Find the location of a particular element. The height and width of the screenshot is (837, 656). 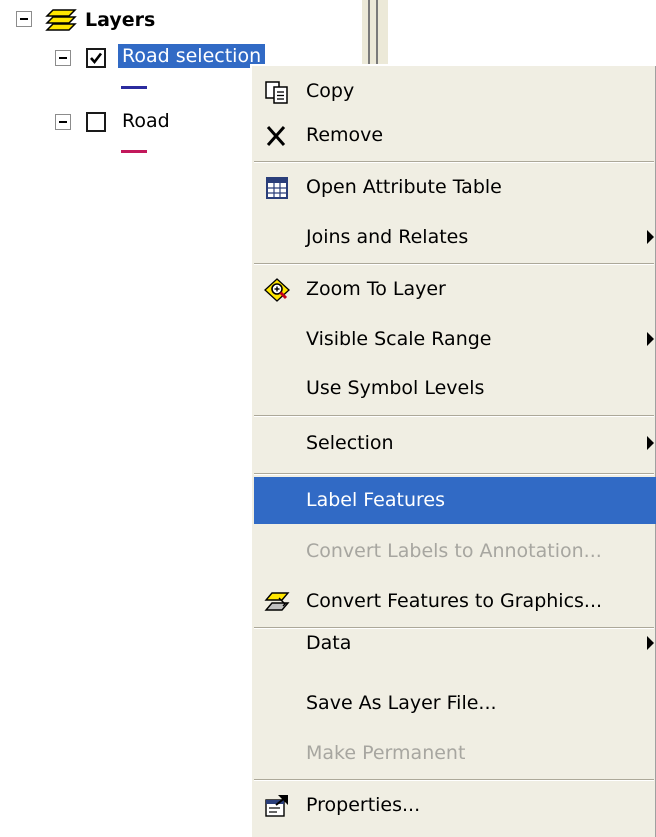

road-checkbox is located at coordinates (96, 122).